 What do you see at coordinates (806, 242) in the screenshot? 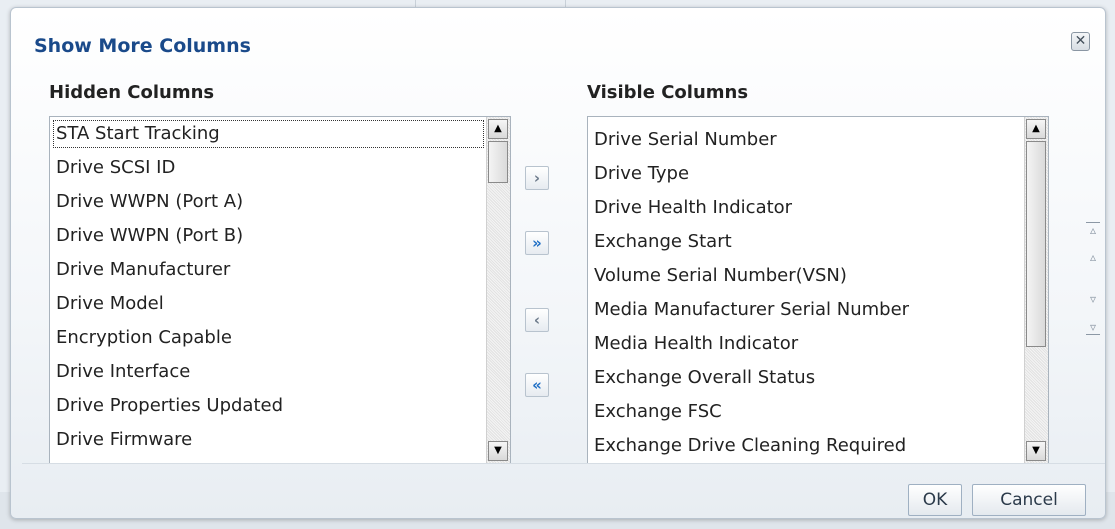
I see `list-item: Exchange Start` at bounding box center [806, 242].